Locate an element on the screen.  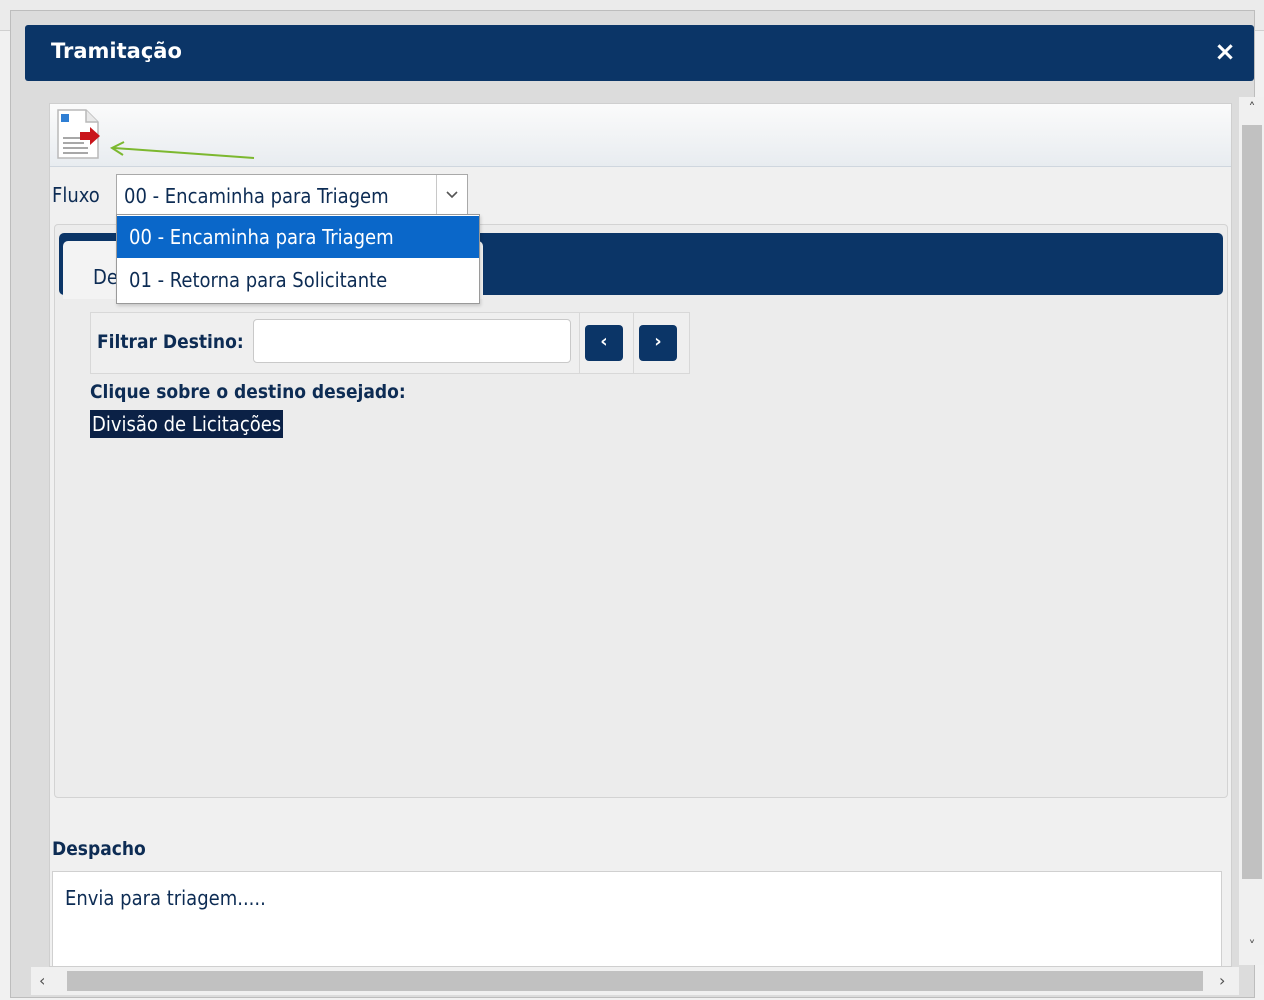
scroll-down-icon: ˅ is located at coordinates (1251, 947).